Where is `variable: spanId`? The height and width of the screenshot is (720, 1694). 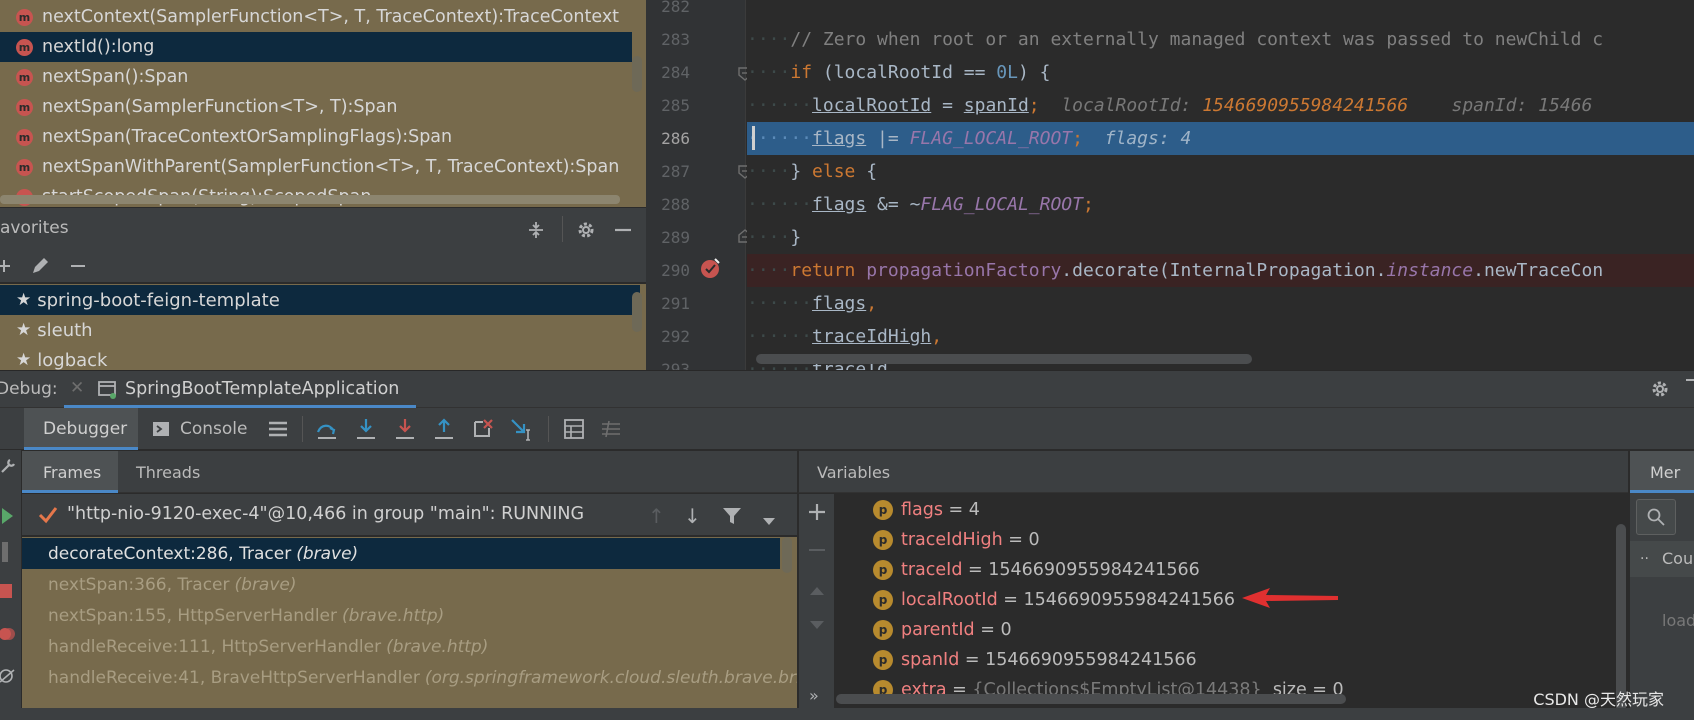 variable: spanId is located at coordinates (996, 105).